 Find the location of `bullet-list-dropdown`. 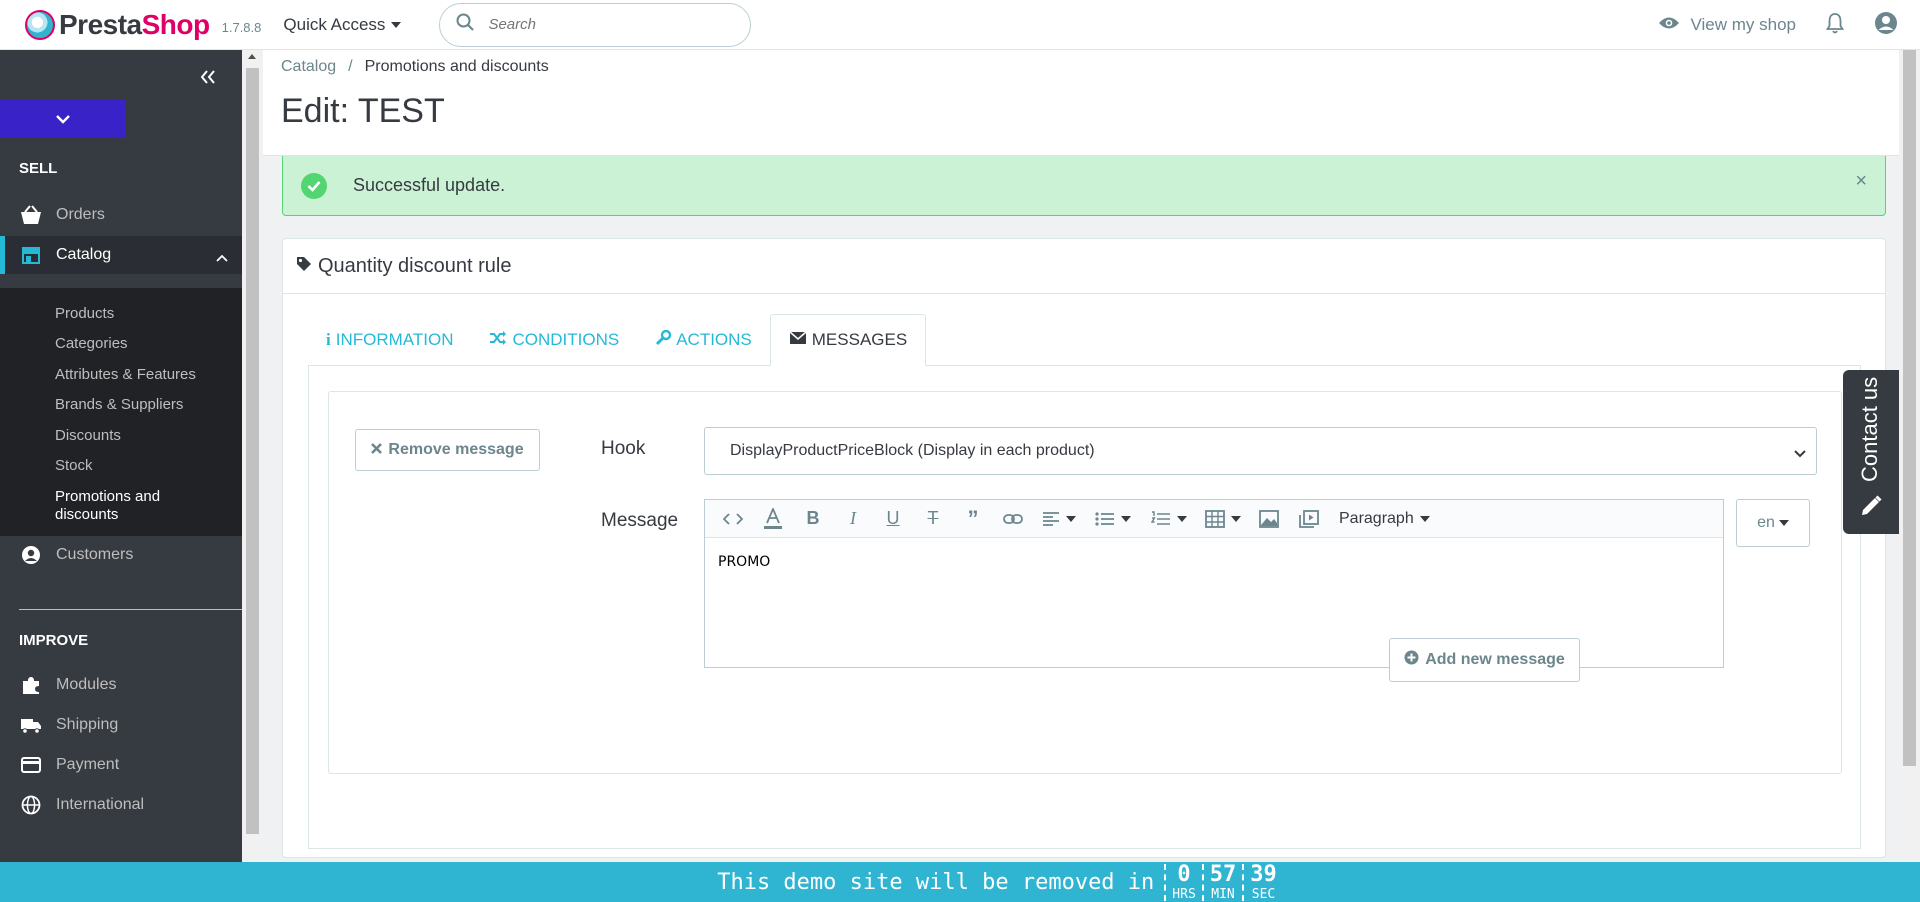

bullet-list-dropdown is located at coordinates (1113, 519).